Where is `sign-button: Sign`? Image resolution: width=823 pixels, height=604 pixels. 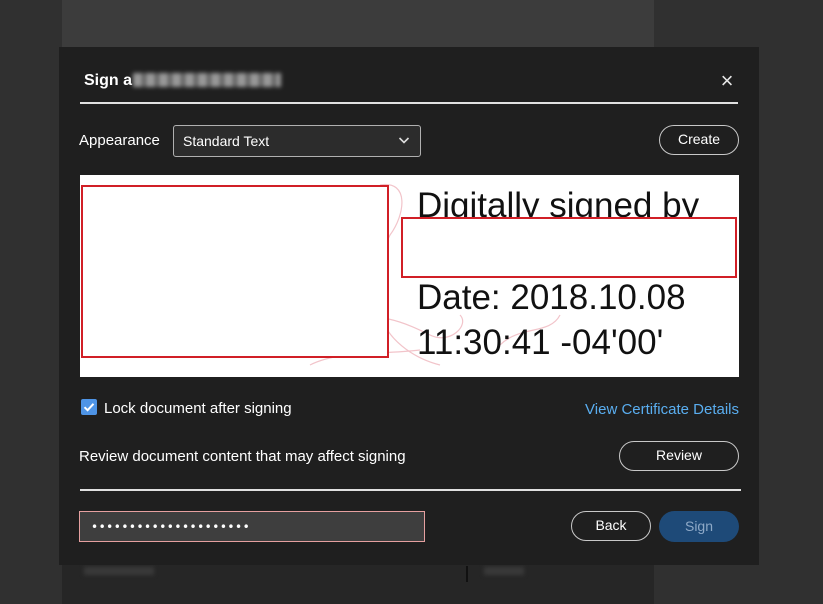
sign-button: Sign is located at coordinates (699, 526).